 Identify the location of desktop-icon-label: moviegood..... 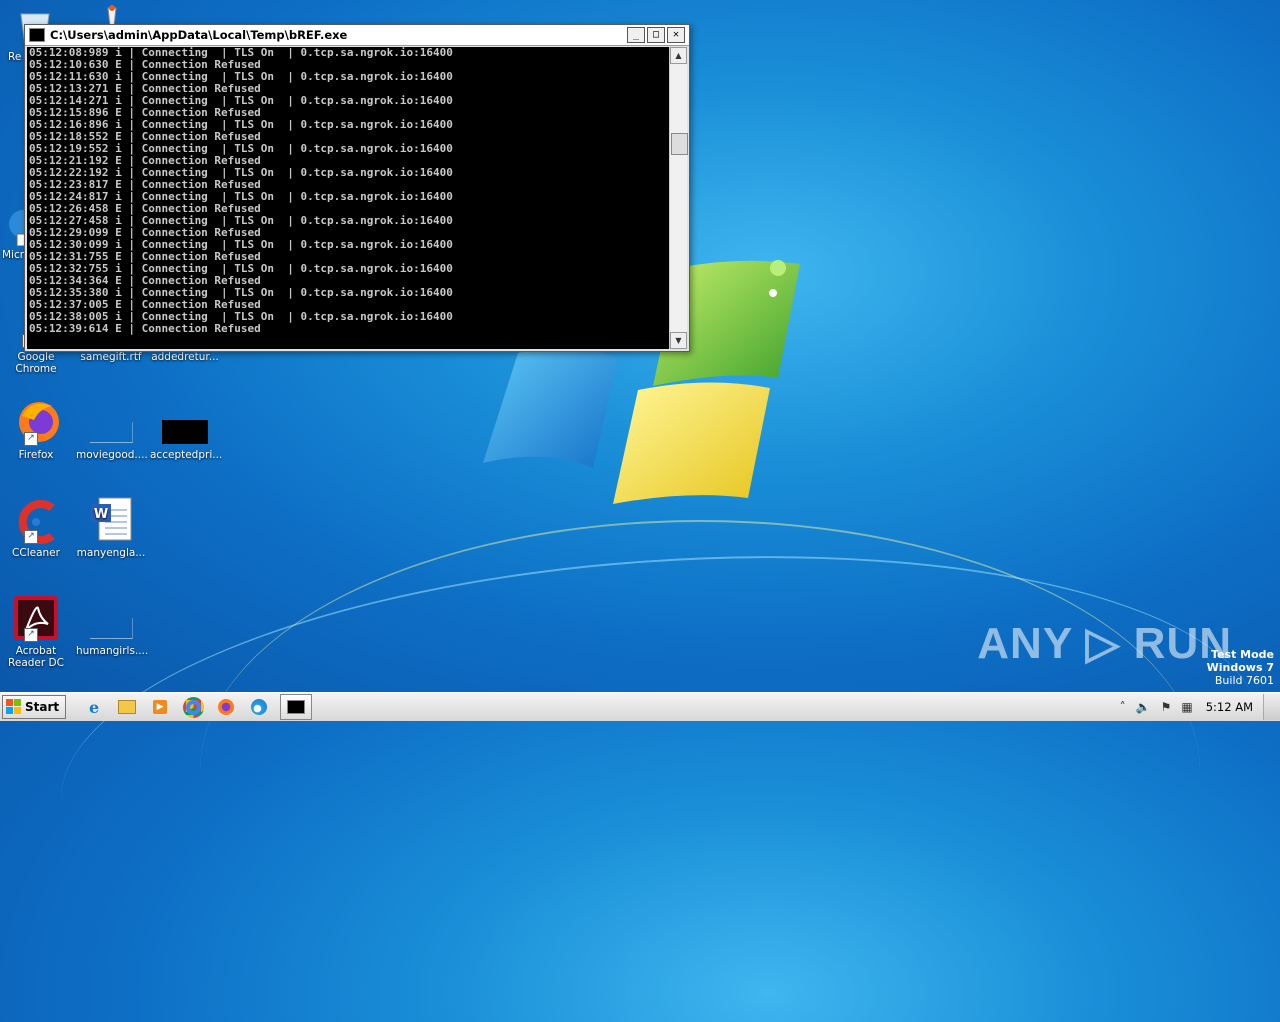
(112, 455).